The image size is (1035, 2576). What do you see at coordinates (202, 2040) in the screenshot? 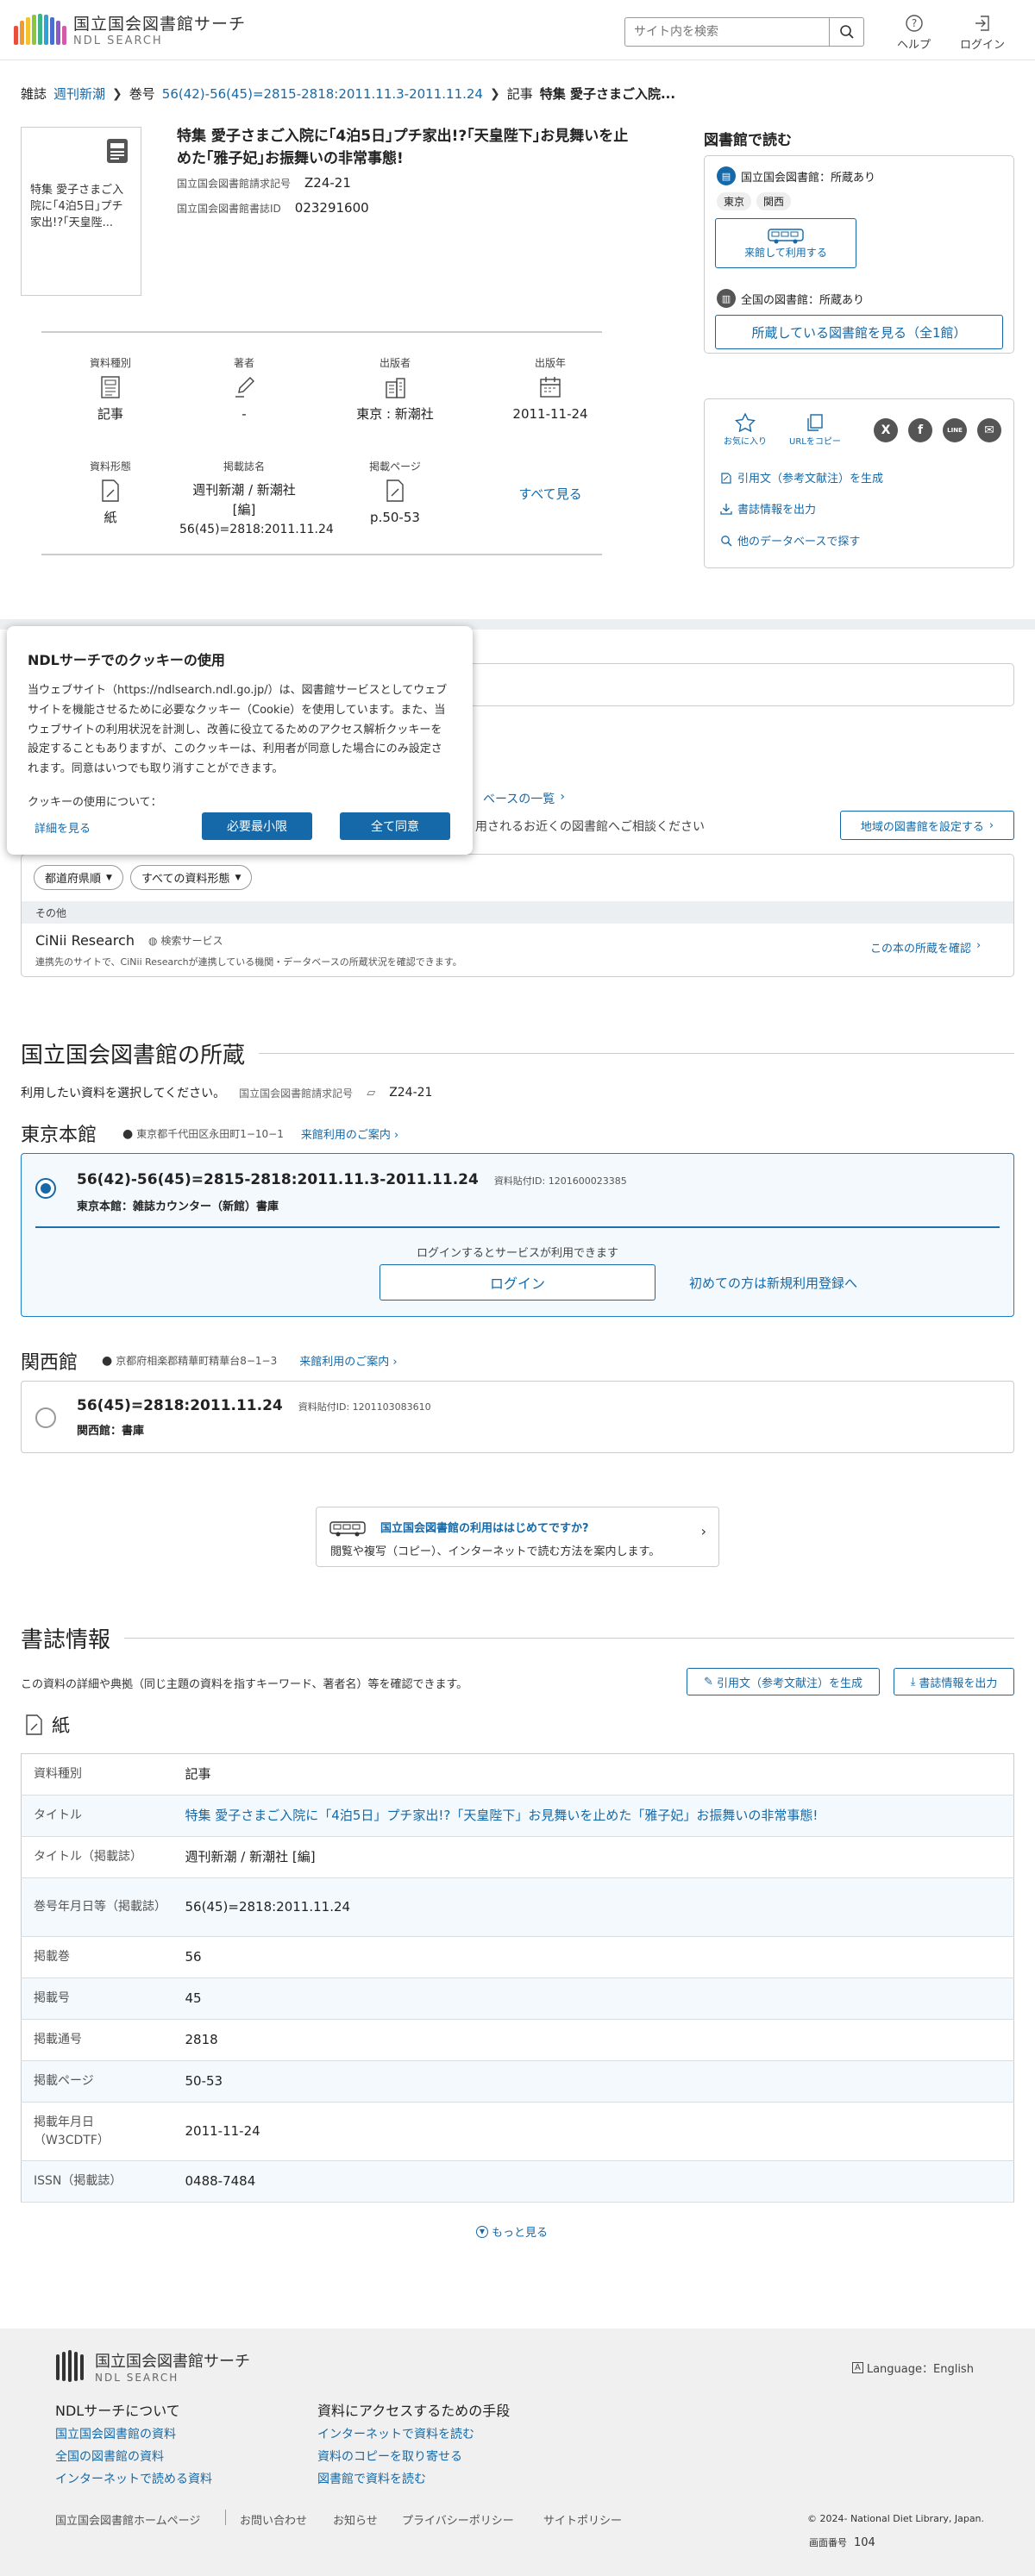
I see `bib-row-value: 2818` at bounding box center [202, 2040].